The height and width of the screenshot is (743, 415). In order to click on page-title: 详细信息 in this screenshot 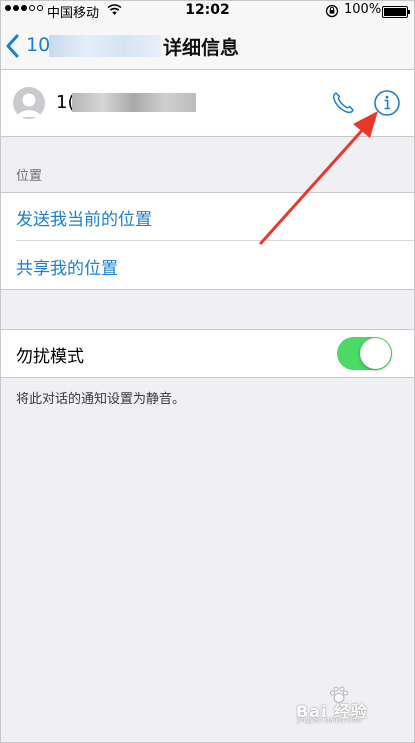, I will do `click(201, 48)`.